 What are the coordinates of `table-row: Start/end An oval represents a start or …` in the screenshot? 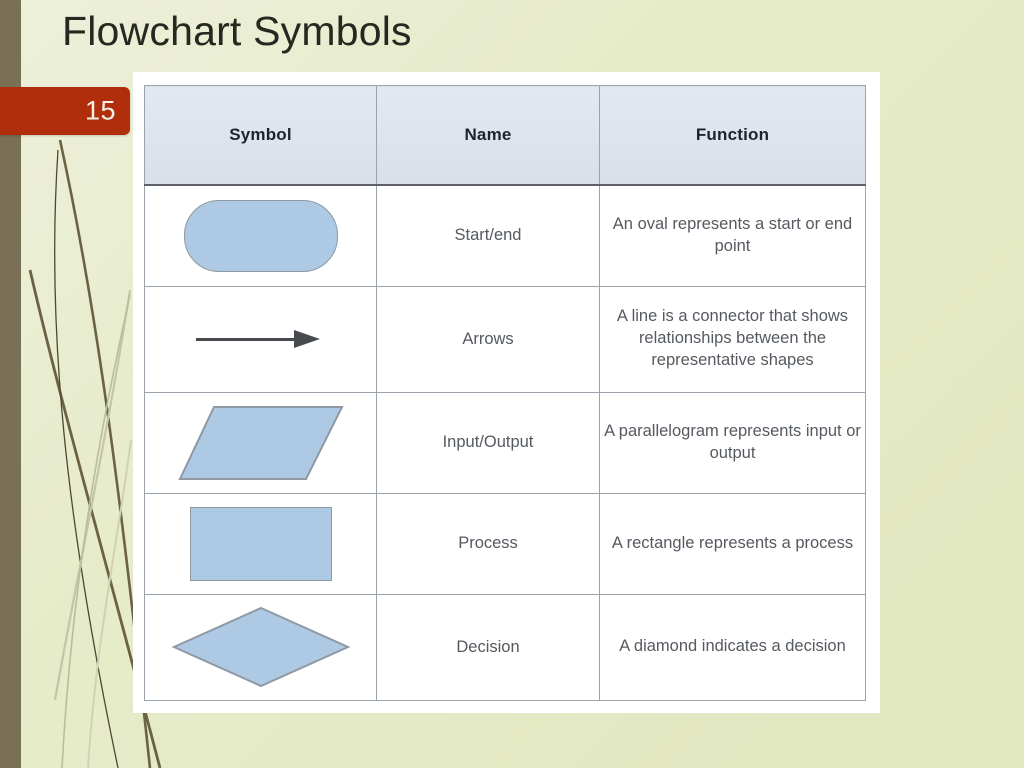 It's located at (505, 235).